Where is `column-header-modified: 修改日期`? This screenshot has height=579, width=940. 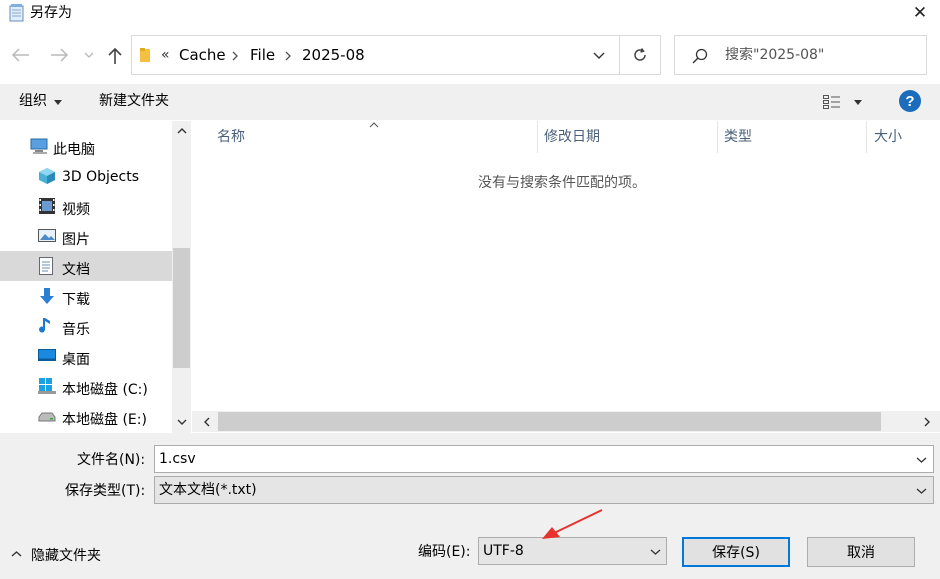 column-header-modified: 修改日期 is located at coordinates (572, 137).